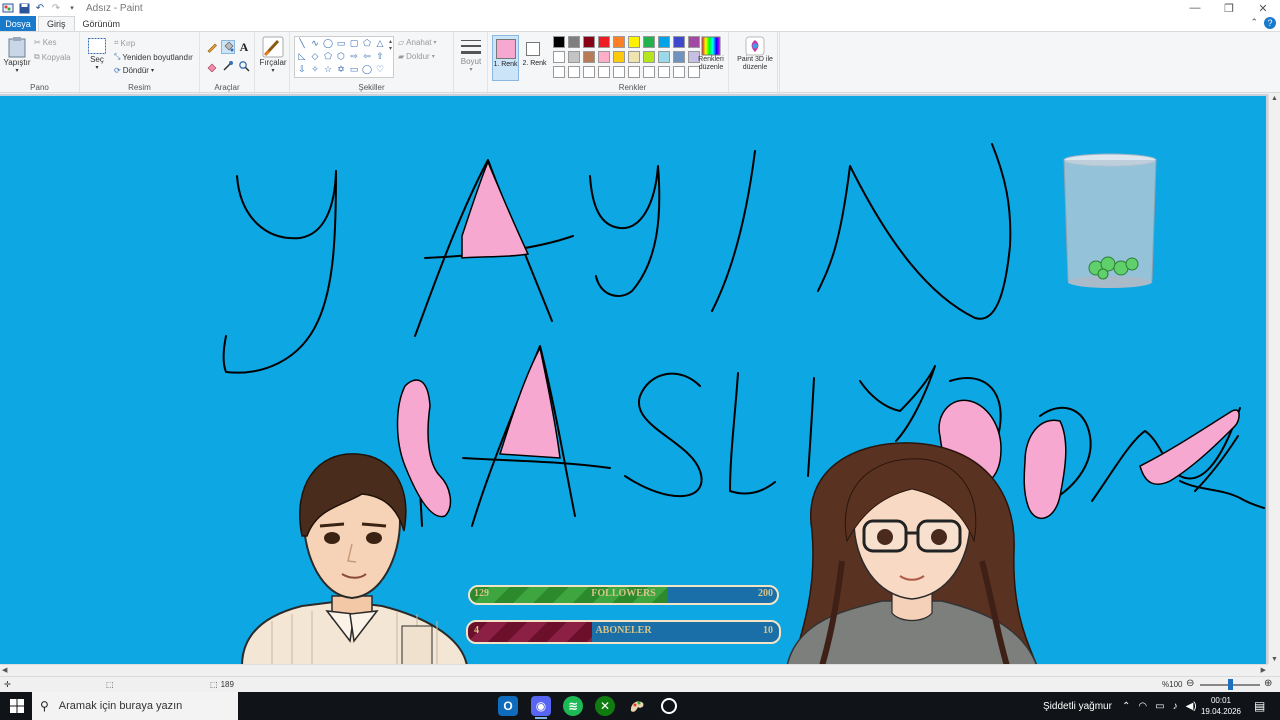 The height and width of the screenshot is (720, 1280). I want to click on help-icon: ?, so click(1270, 23).